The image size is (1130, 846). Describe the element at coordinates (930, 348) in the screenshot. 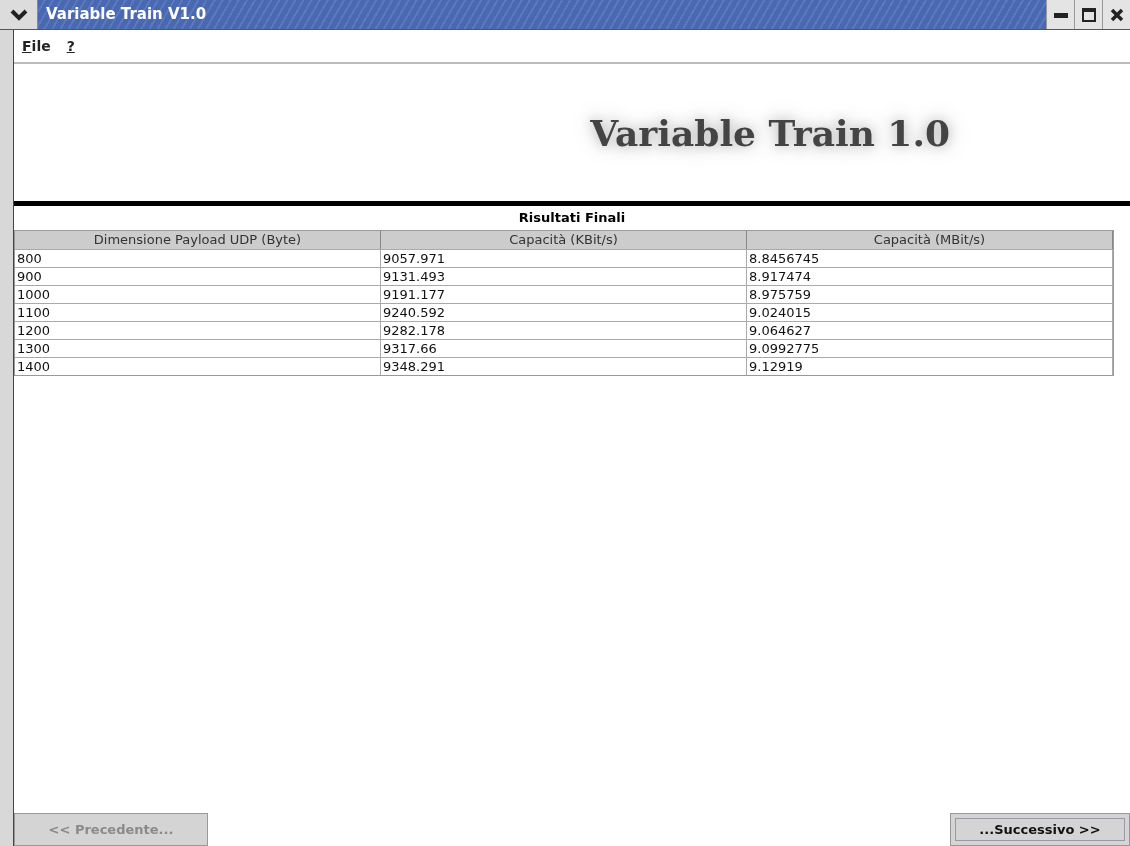

I see `table-cell: 9.0992775` at that location.